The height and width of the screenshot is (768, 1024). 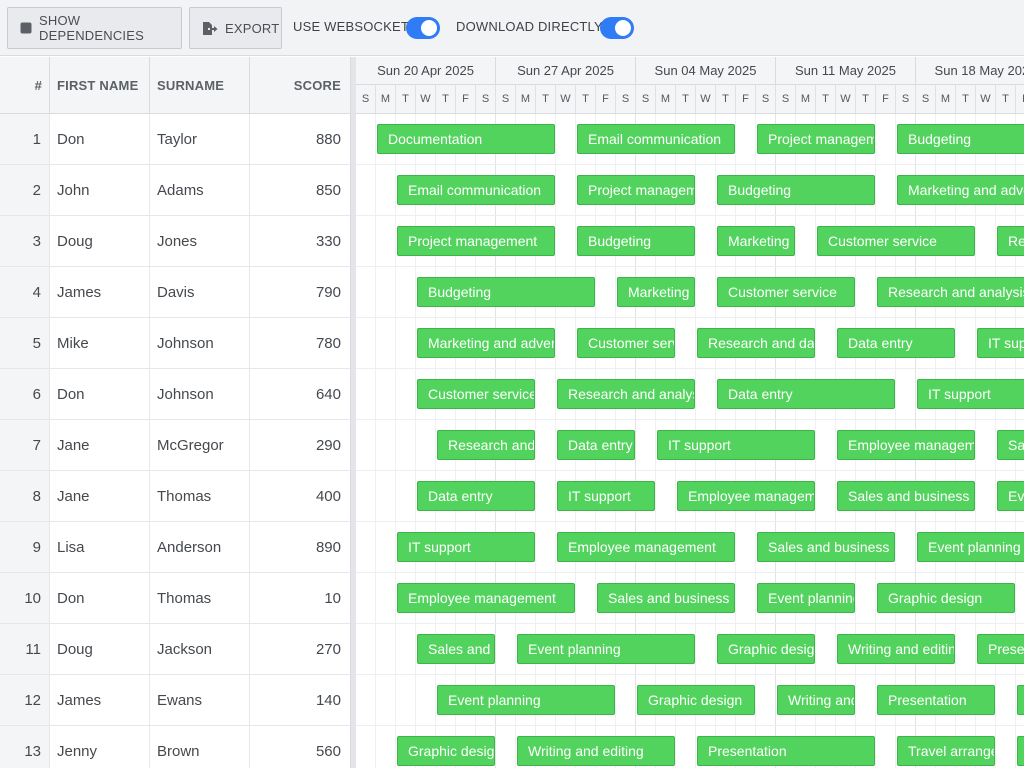 What do you see at coordinates (175, 190) in the screenshot?
I see `table-row: 2 John Adams 850` at bounding box center [175, 190].